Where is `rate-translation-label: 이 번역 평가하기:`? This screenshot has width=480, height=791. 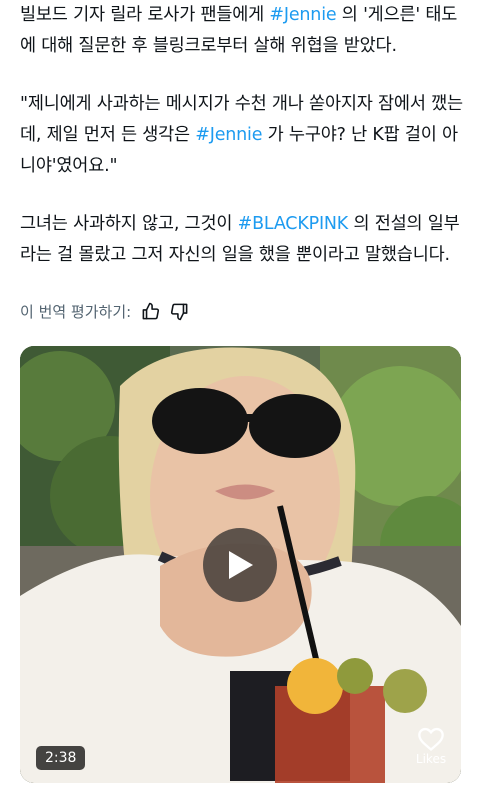
rate-translation-label: 이 번역 평가하기: is located at coordinates (76, 312).